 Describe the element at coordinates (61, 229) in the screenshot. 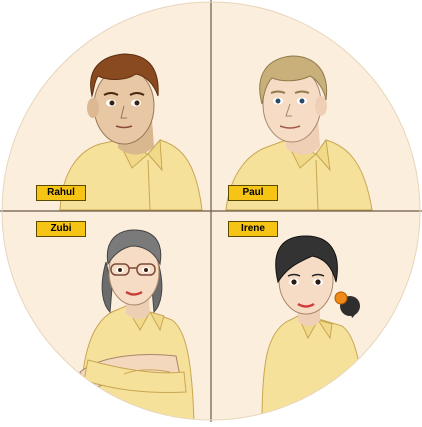

I see `name-label-zubi: Zubi` at that location.